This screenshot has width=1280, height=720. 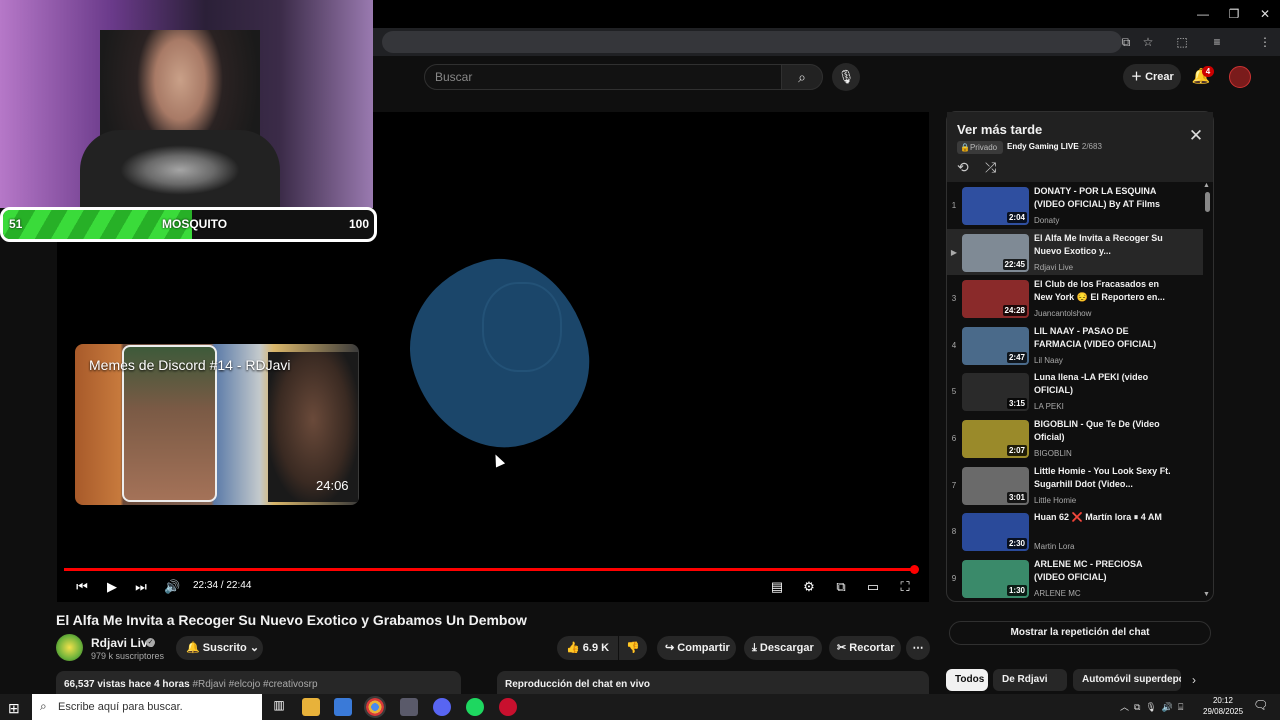 What do you see at coordinates (332, 485) in the screenshot?
I see `endscreen-duration: 24:06` at bounding box center [332, 485].